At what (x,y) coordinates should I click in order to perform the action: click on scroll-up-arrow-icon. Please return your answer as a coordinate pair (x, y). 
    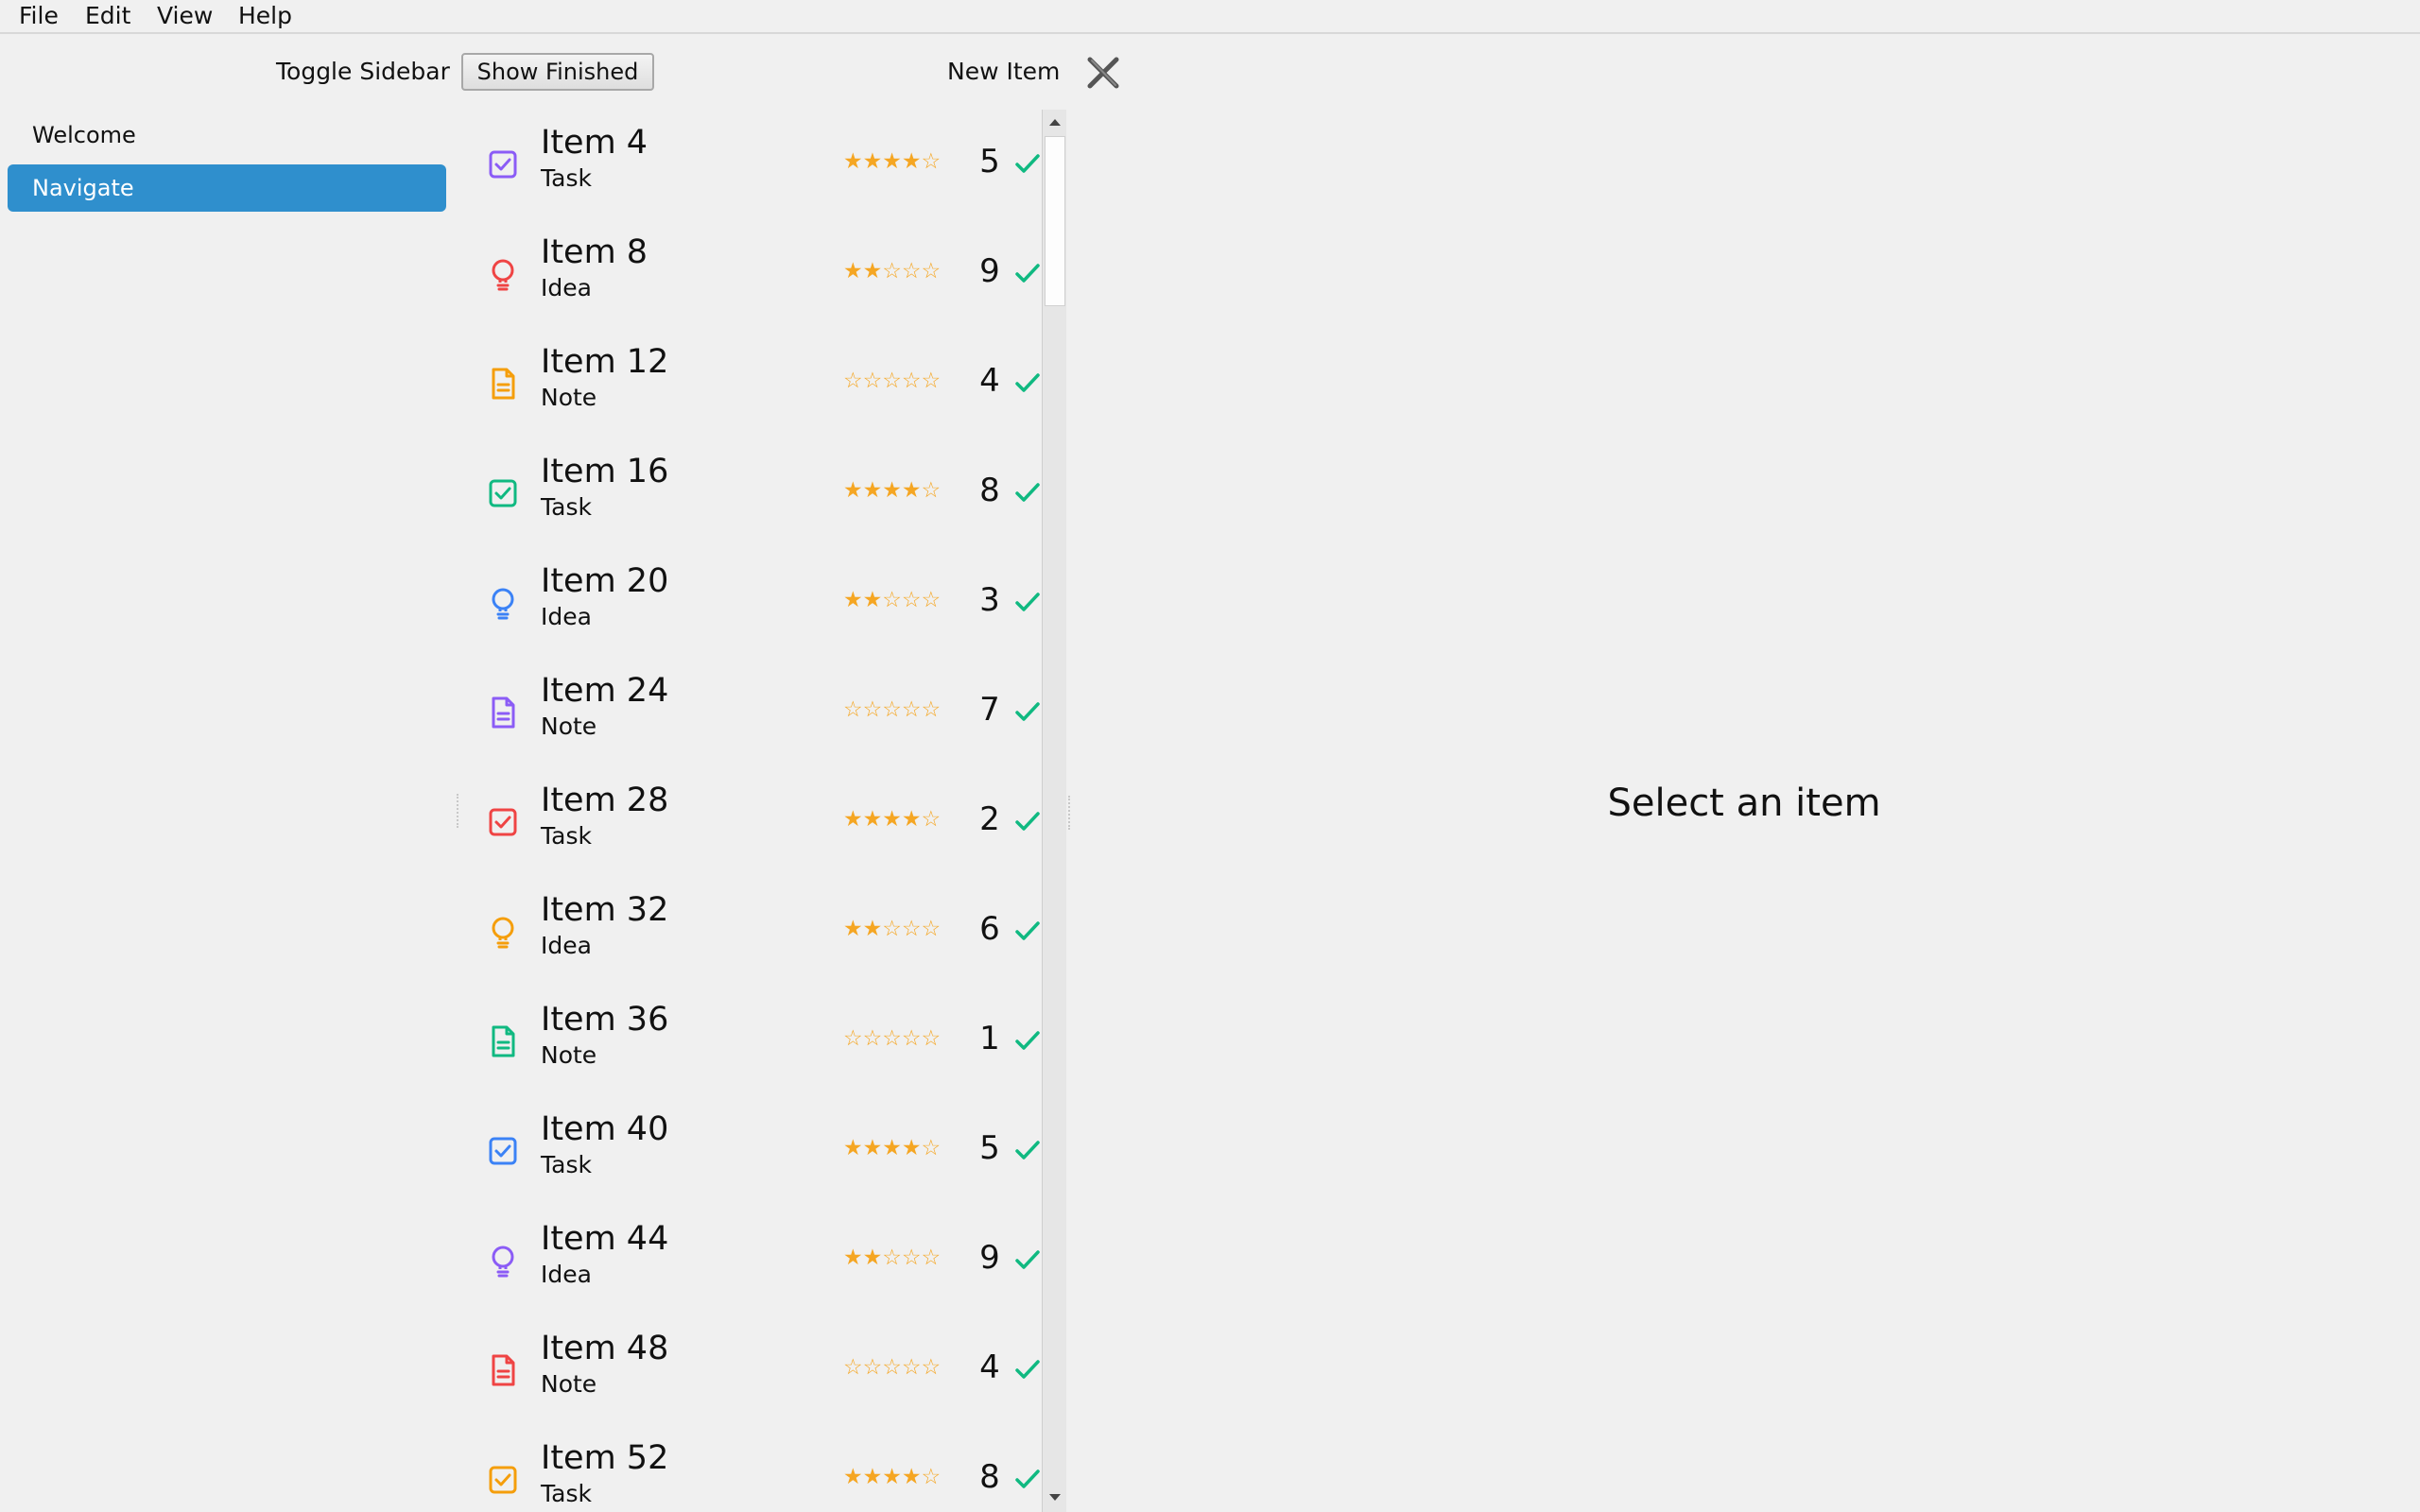
    Looking at the image, I should click on (1055, 122).